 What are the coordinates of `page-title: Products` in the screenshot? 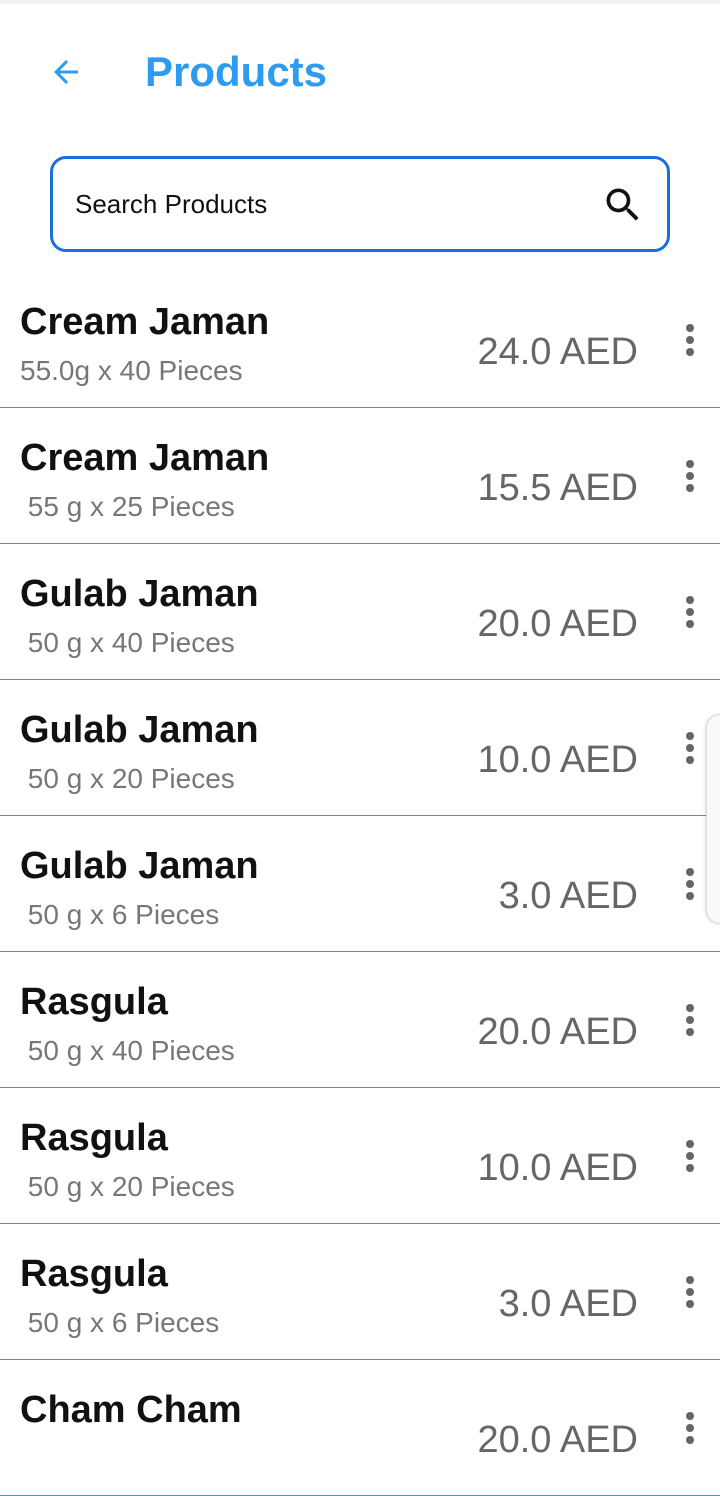 It's located at (236, 71).